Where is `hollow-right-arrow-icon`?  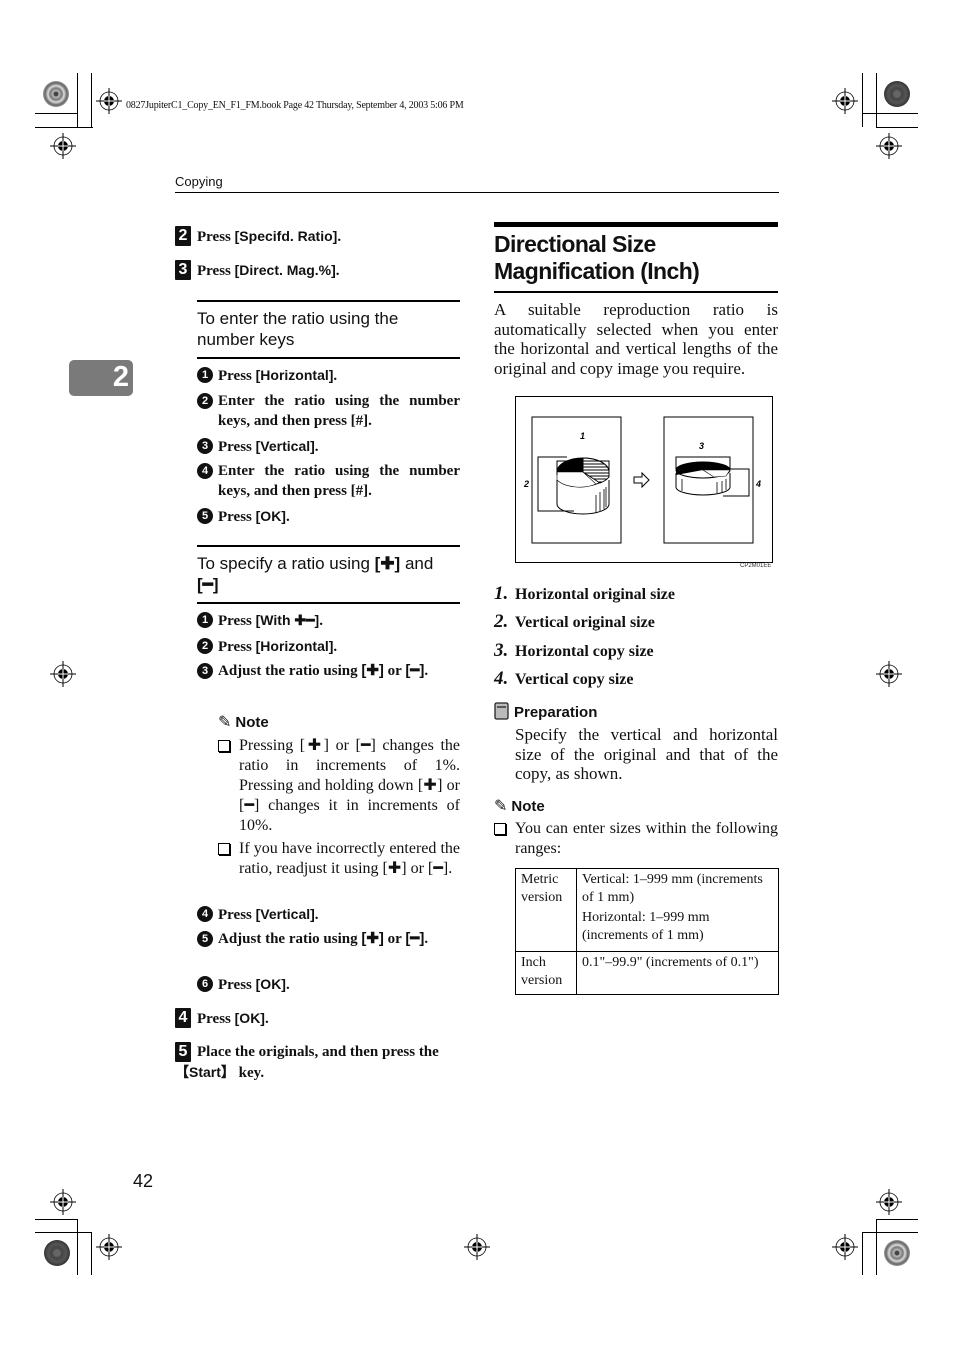
hollow-right-arrow-icon is located at coordinates (641, 480).